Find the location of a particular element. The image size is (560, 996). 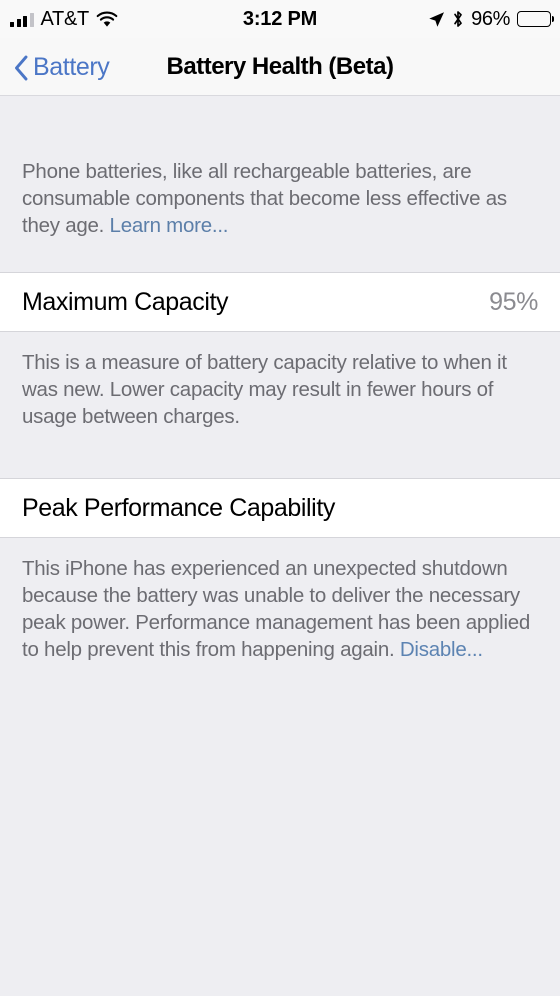

status-bar-right: 96% is located at coordinates (489, 19).